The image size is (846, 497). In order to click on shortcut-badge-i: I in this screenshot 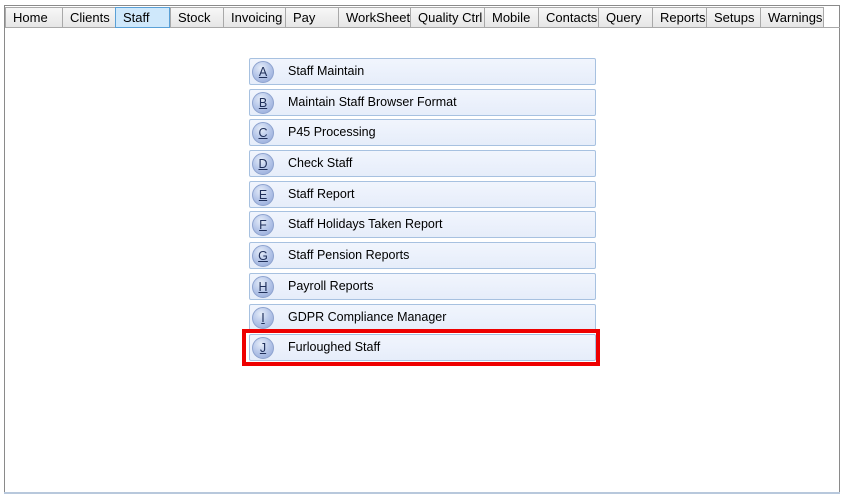, I will do `click(263, 317)`.